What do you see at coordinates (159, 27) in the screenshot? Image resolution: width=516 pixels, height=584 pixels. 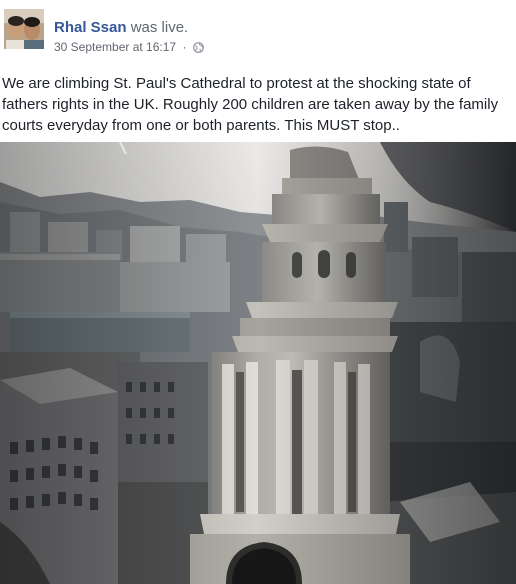 I see `author-action-text: was live.` at bounding box center [159, 27].